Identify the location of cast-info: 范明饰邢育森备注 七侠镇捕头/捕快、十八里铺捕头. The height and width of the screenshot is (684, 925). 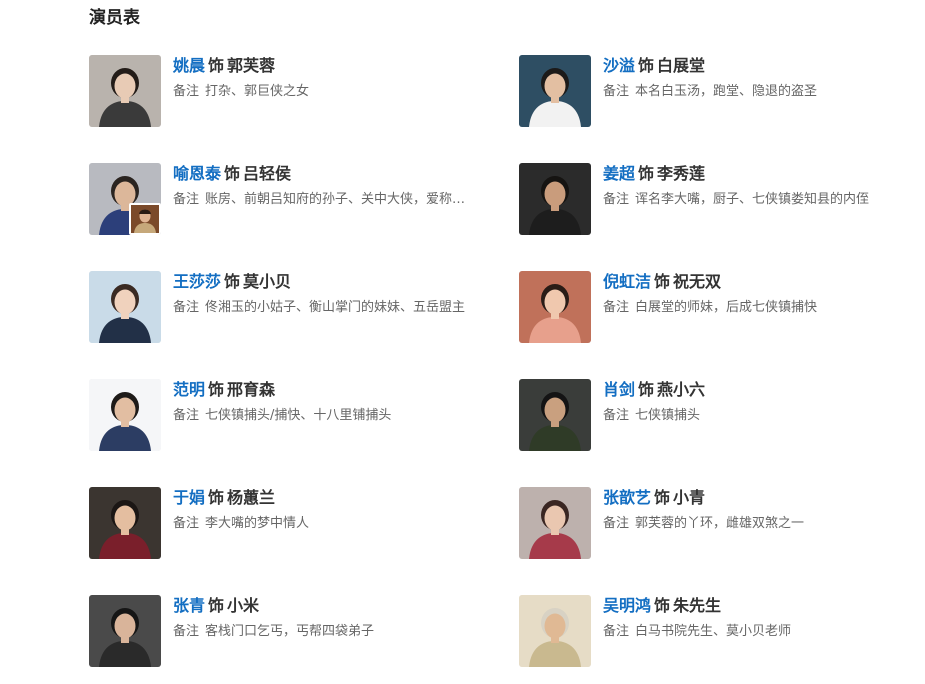
(333, 402).